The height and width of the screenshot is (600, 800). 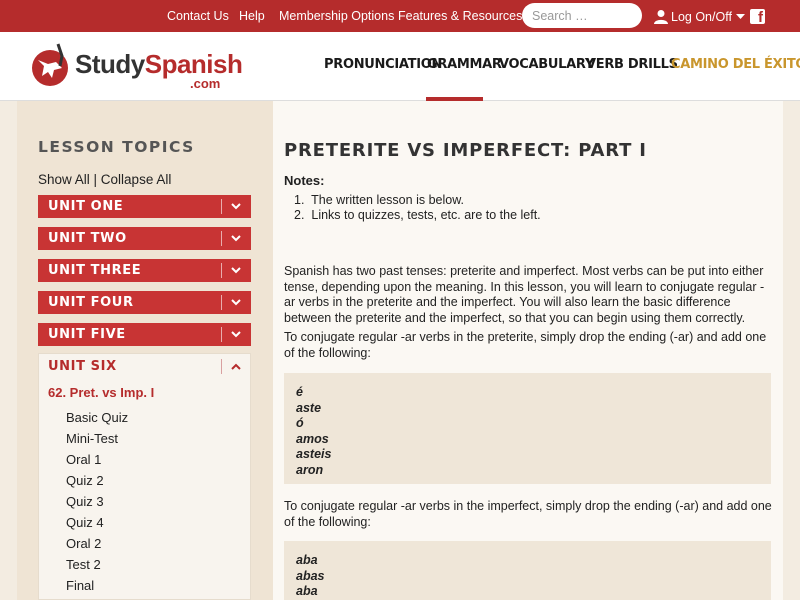 I want to click on nav-pronunciation: PRONUNCIATION, so click(x=383, y=64).